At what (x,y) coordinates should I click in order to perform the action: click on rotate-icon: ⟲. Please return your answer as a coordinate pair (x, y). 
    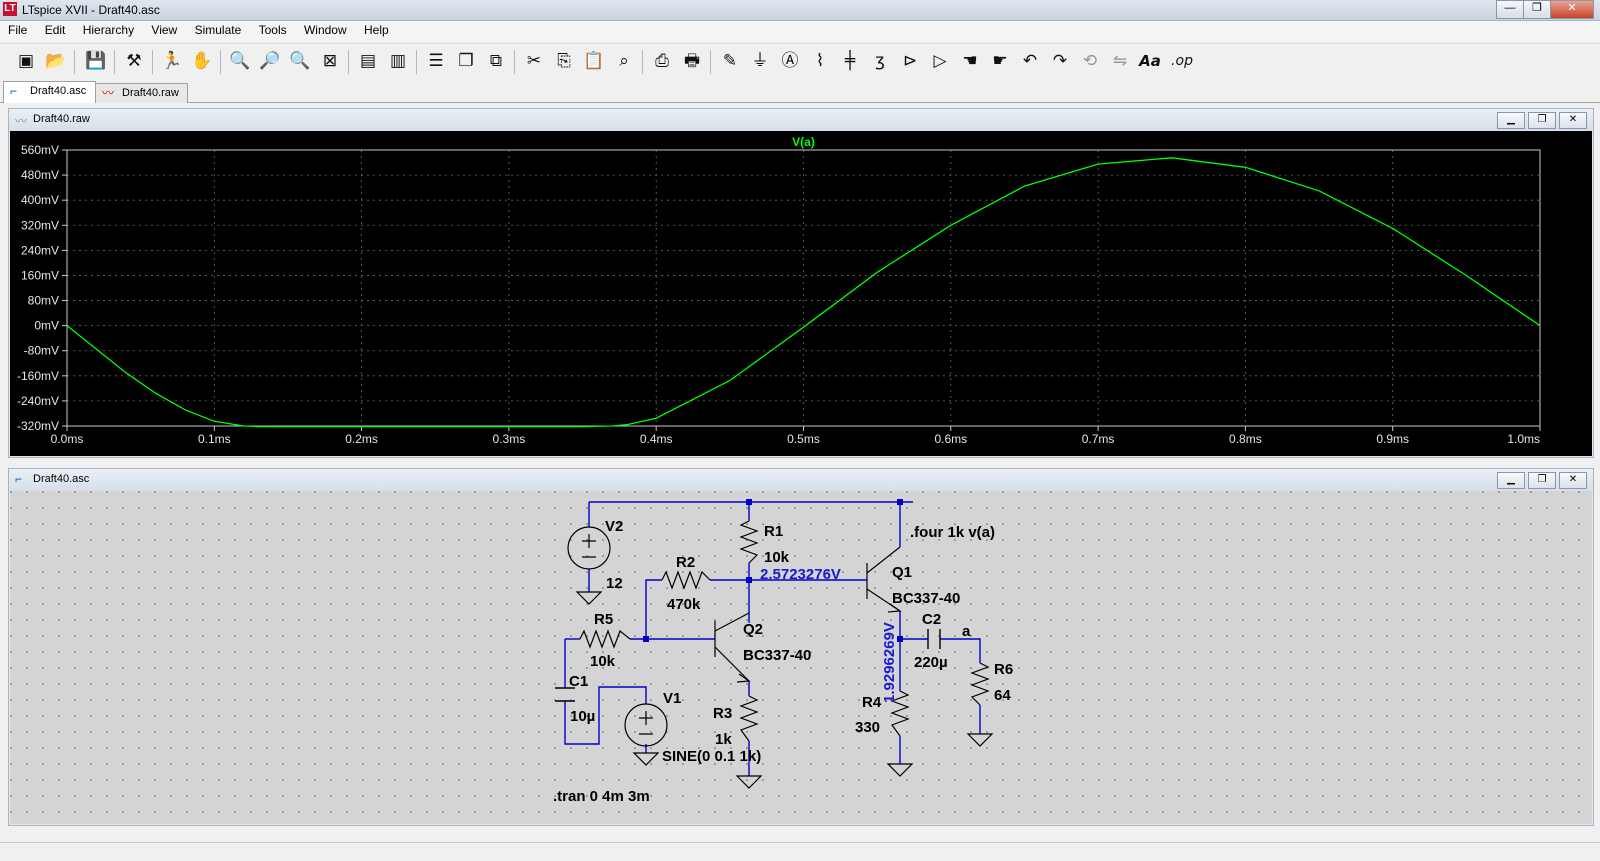
    Looking at the image, I should click on (1090, 61).